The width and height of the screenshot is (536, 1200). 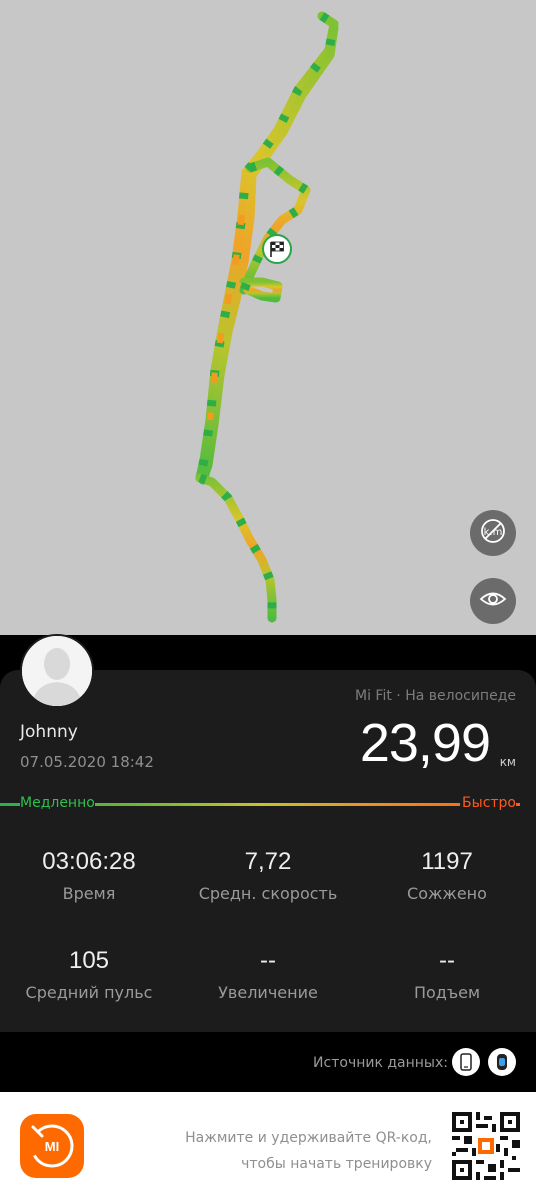 I want to click on speed-fast-label: Быстро, so click(x=488, y=803).